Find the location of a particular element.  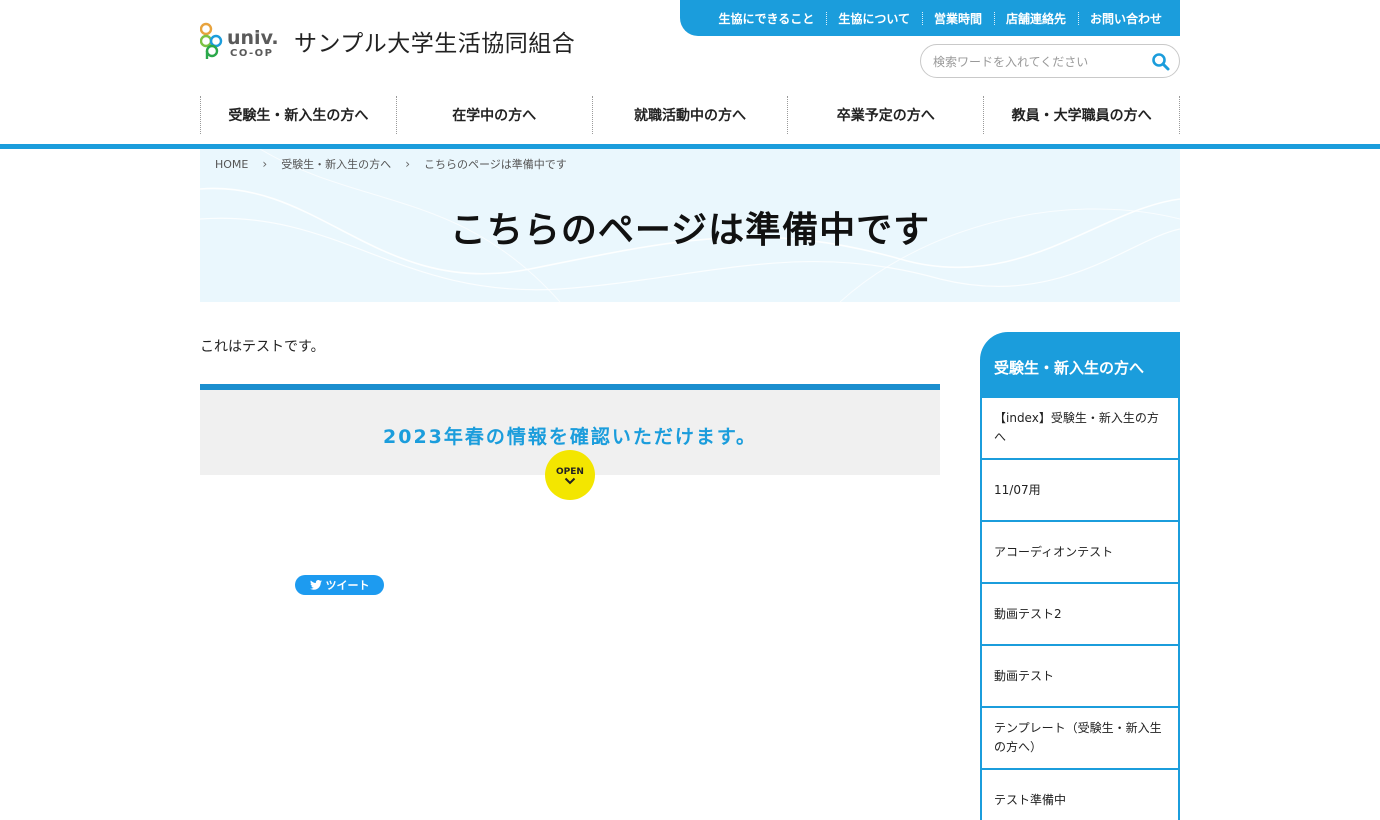

svg-text: univ. is located at coordinates (253, 38).